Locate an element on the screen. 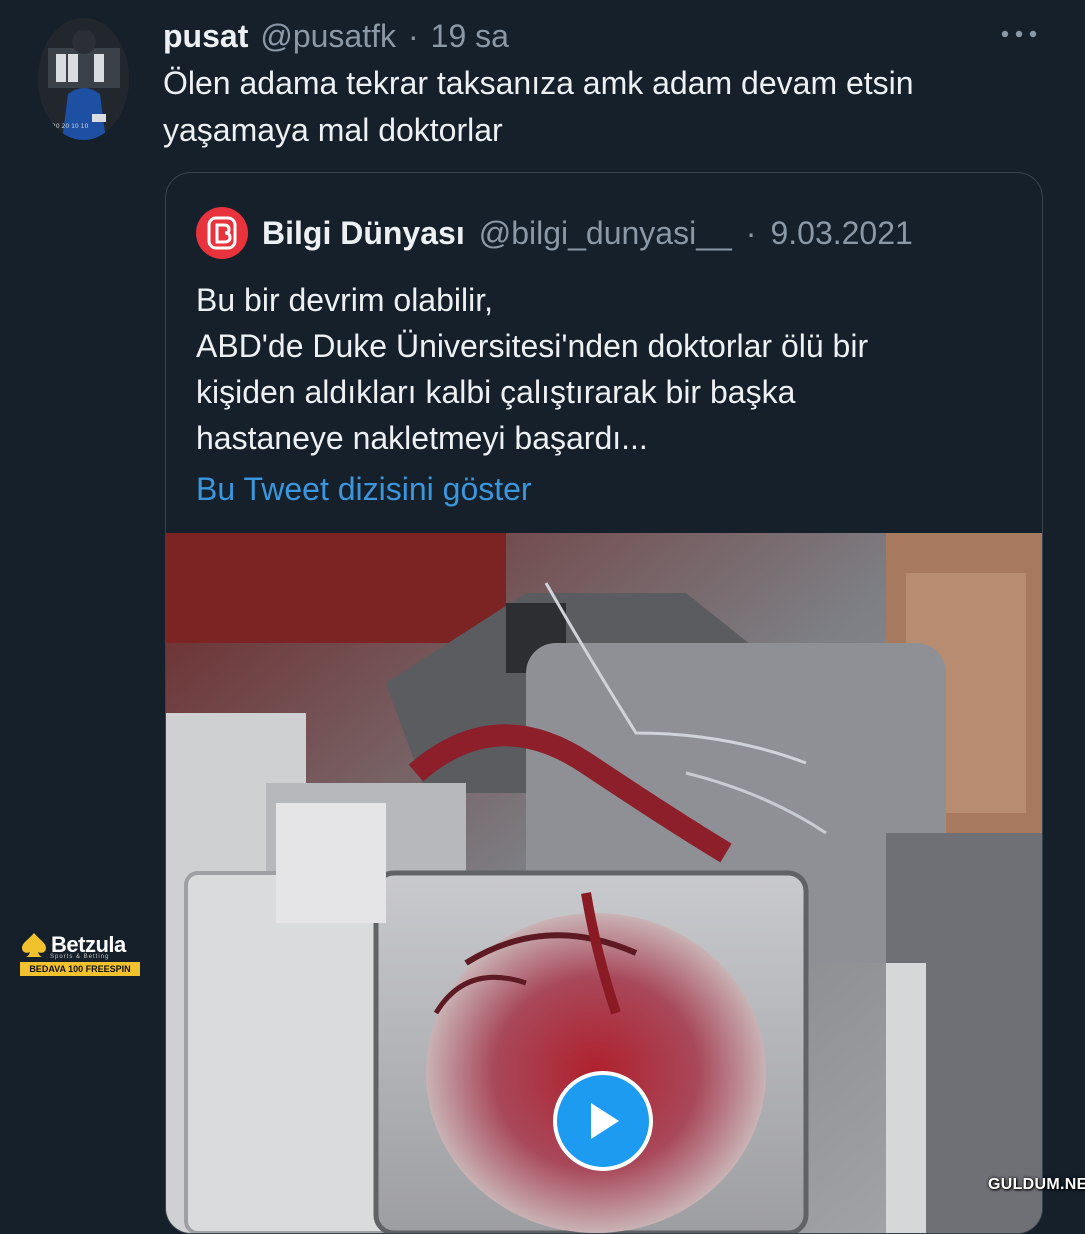  ellipsis-icon is located at coordinates (1019, 34).